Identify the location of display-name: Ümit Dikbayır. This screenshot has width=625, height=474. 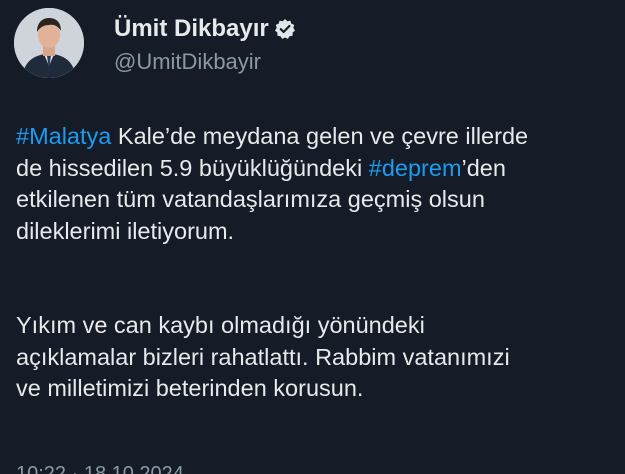
(191, 29).